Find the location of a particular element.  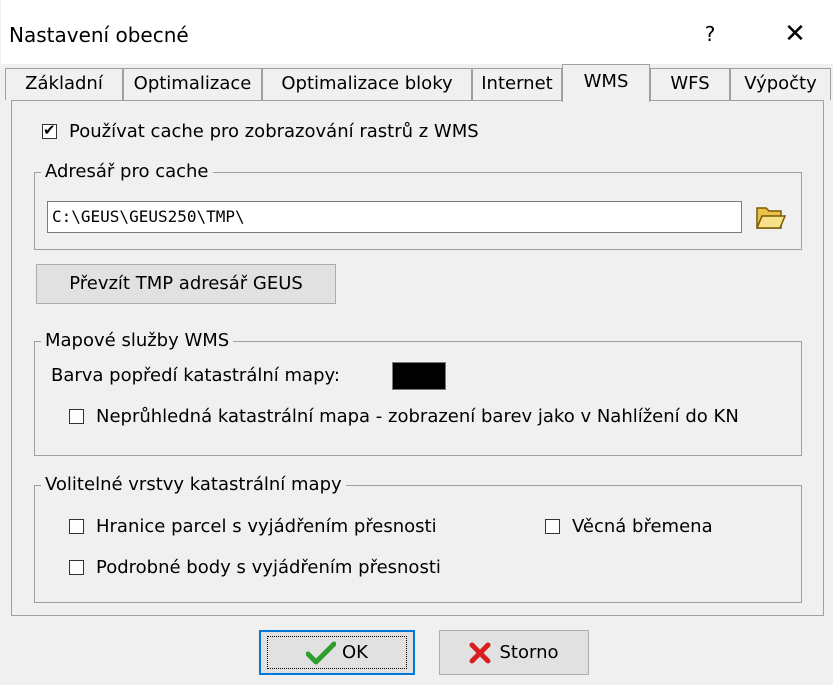

cache-path-input: C:\GEUS\GEUS250\TMP\ is located at coordinates (394, 217).